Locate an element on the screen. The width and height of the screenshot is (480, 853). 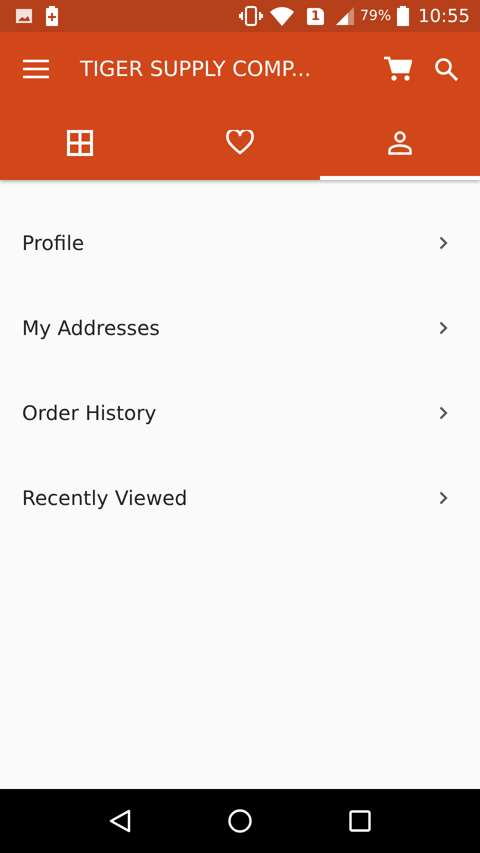
battery-icon is located at coordinates (403, 16).